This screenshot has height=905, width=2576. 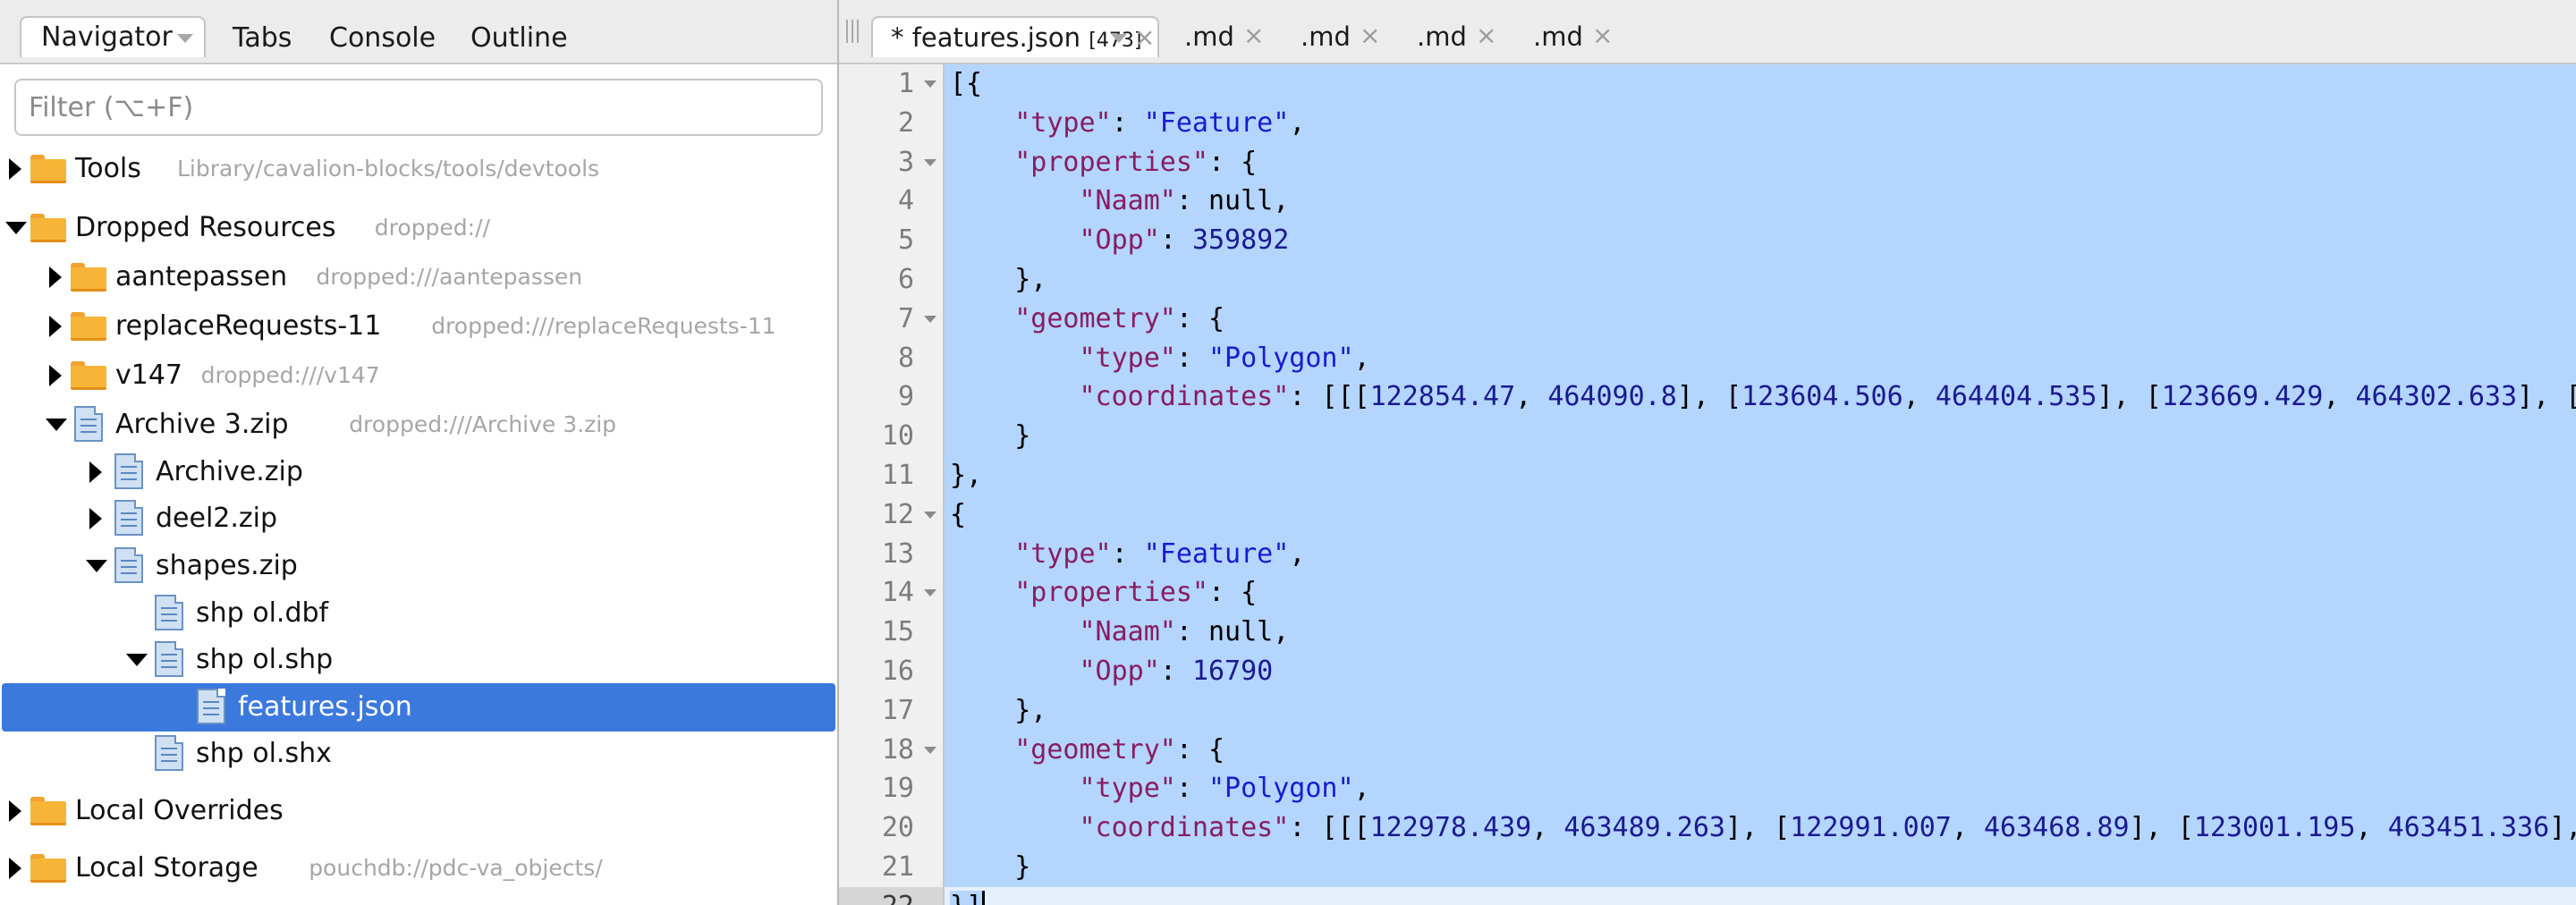 What do you see at coordinates (876, 555) in the screenshot?
I see `line-number: 13` at bounding box center [876, 555].